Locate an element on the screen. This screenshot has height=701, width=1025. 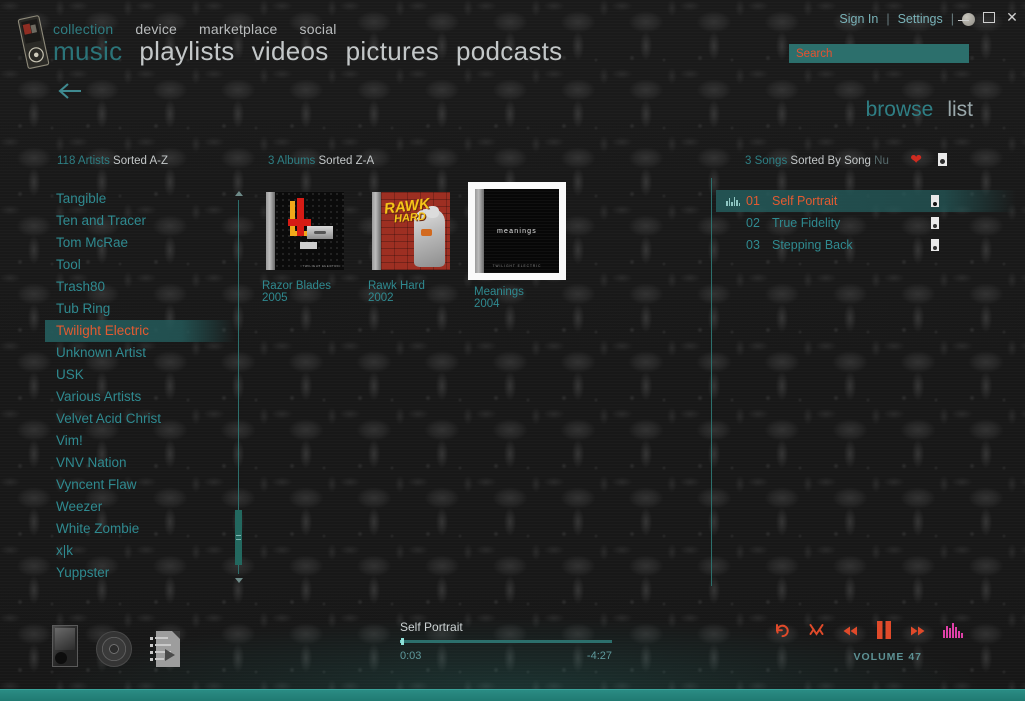
nav-marketplace: marketplace is located at coordinates (238, 29).